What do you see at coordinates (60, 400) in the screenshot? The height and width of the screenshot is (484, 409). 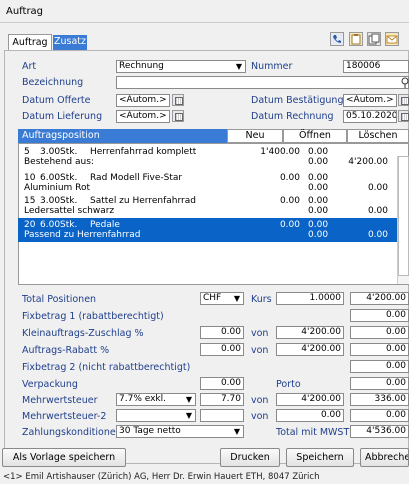 I see `mwst-label: Mehrwertsteuer` at bounding box center [60, 400].